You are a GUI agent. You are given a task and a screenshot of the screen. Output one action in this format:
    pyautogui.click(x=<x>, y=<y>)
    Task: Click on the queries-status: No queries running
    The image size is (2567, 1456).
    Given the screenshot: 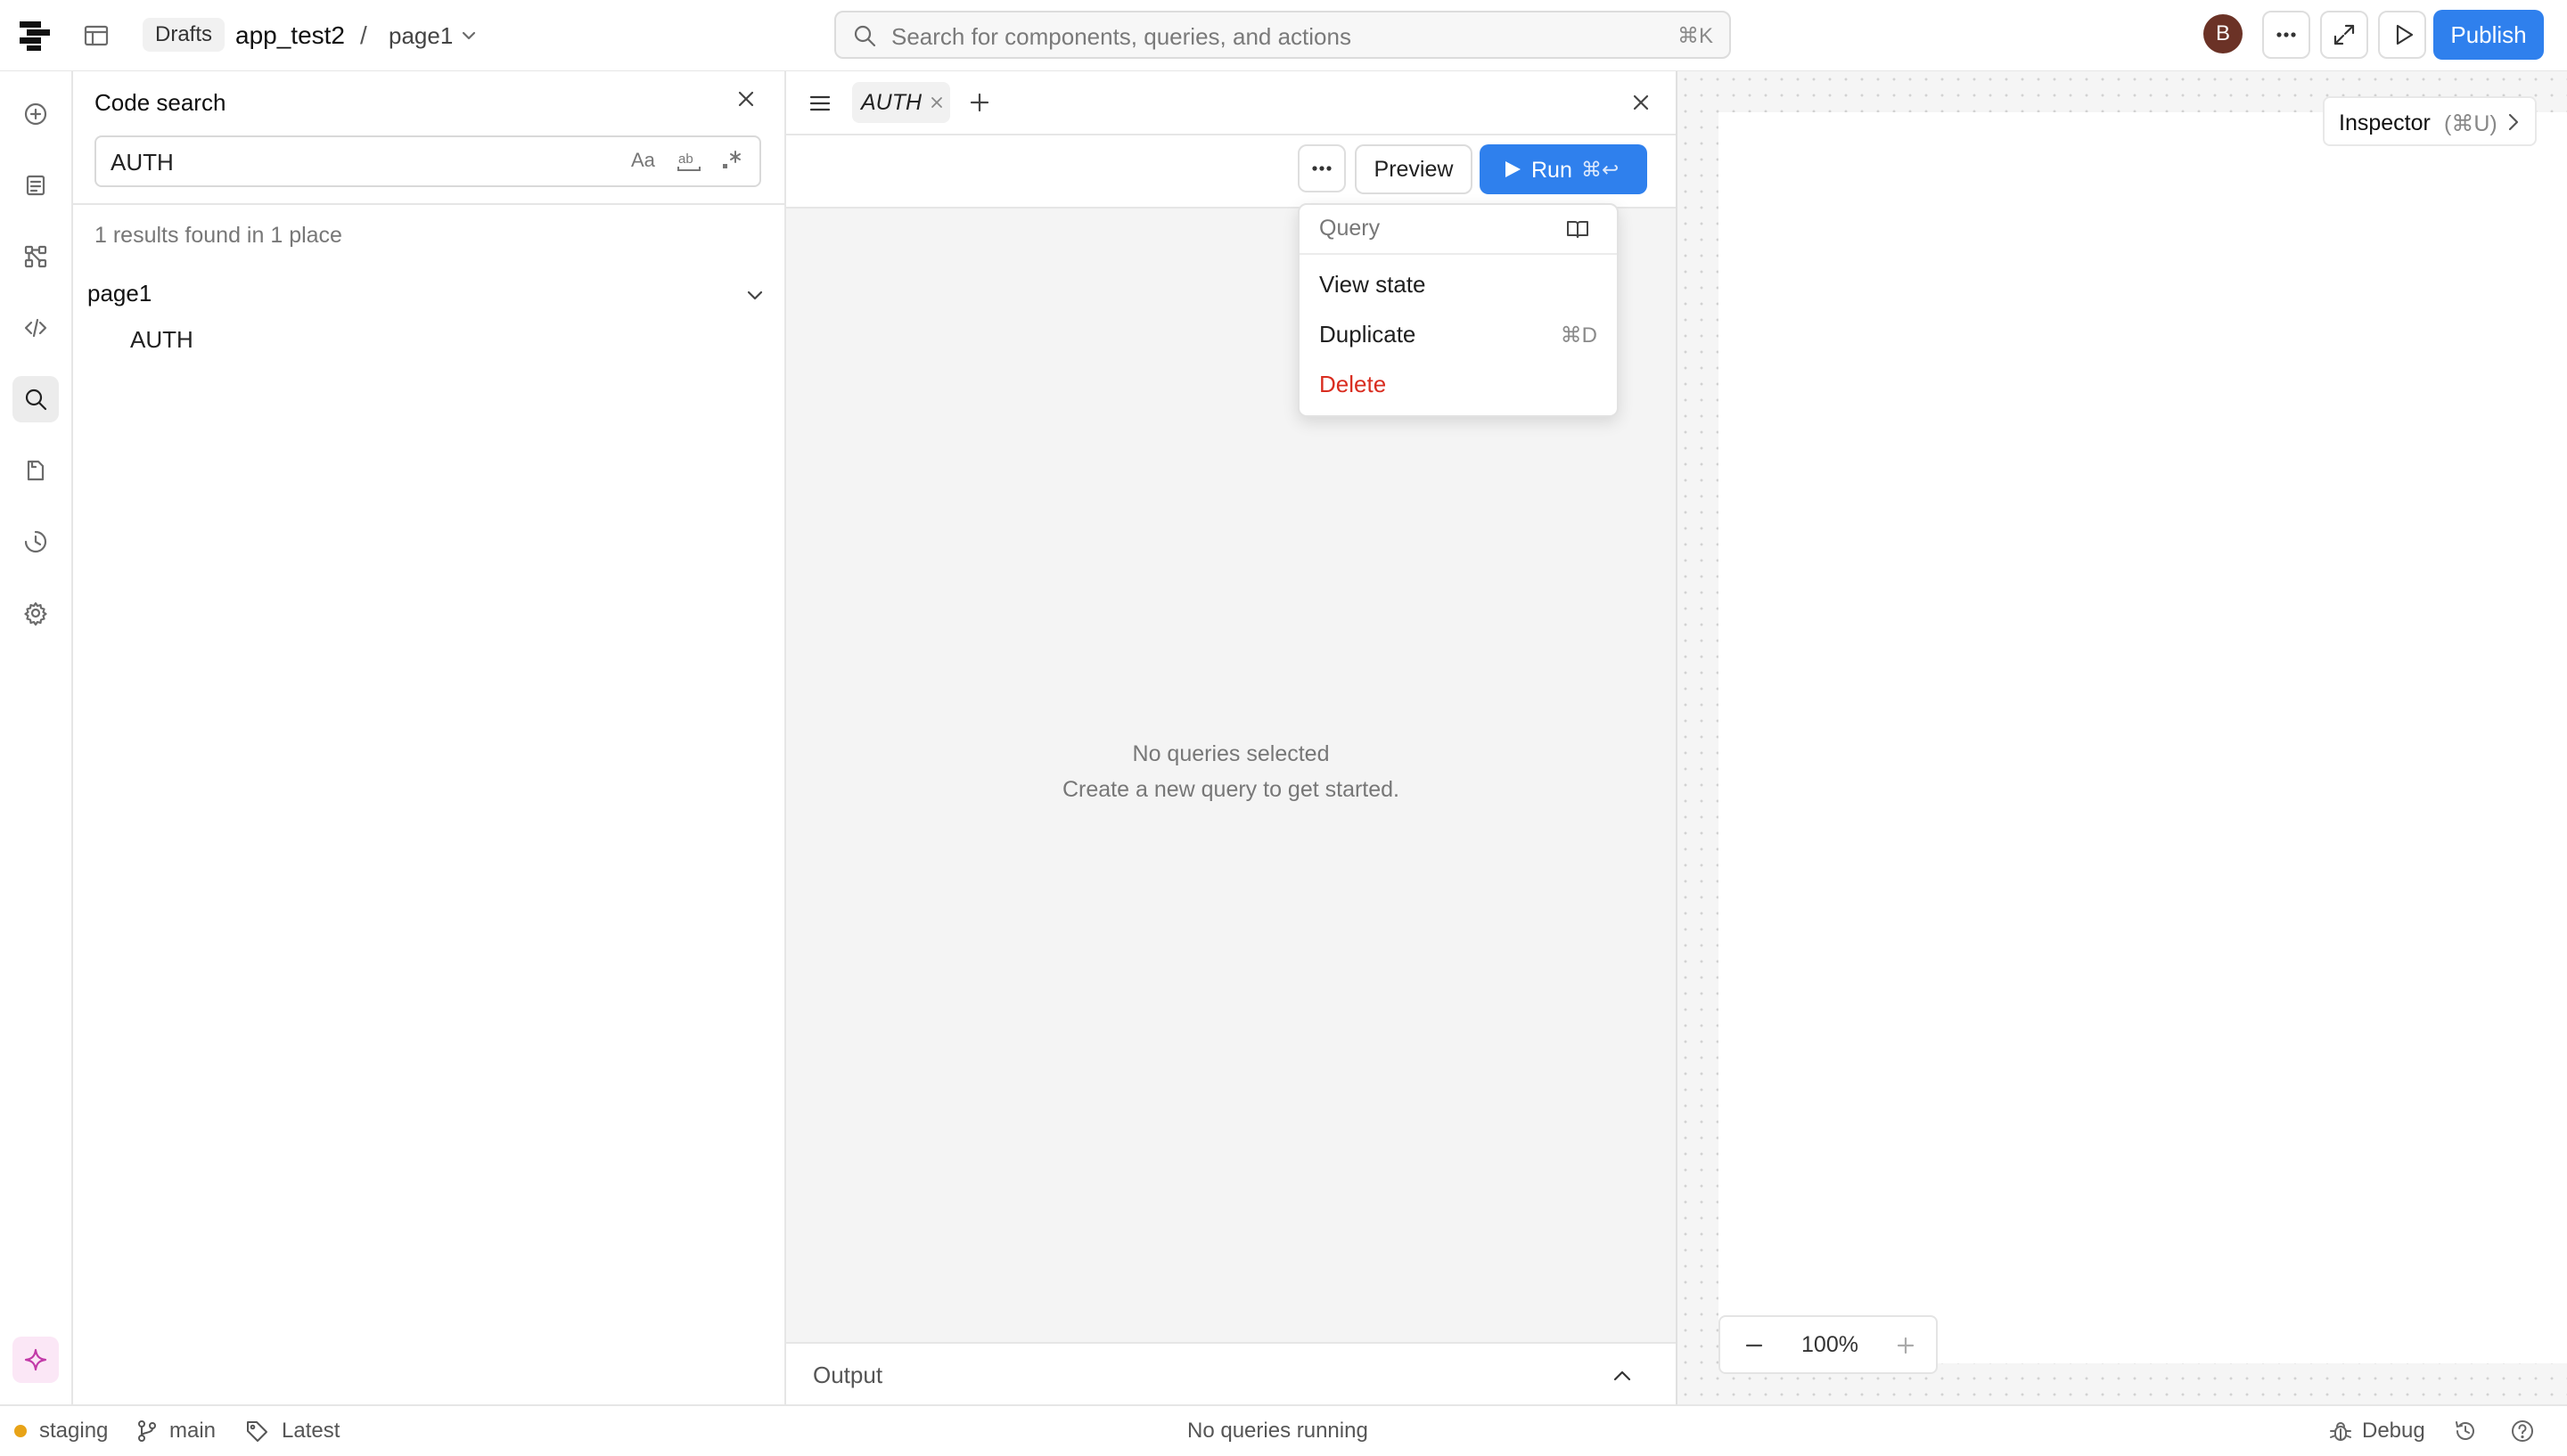 What is the action you would take?
    pyautogui.click(x=1277, y=1431)
    